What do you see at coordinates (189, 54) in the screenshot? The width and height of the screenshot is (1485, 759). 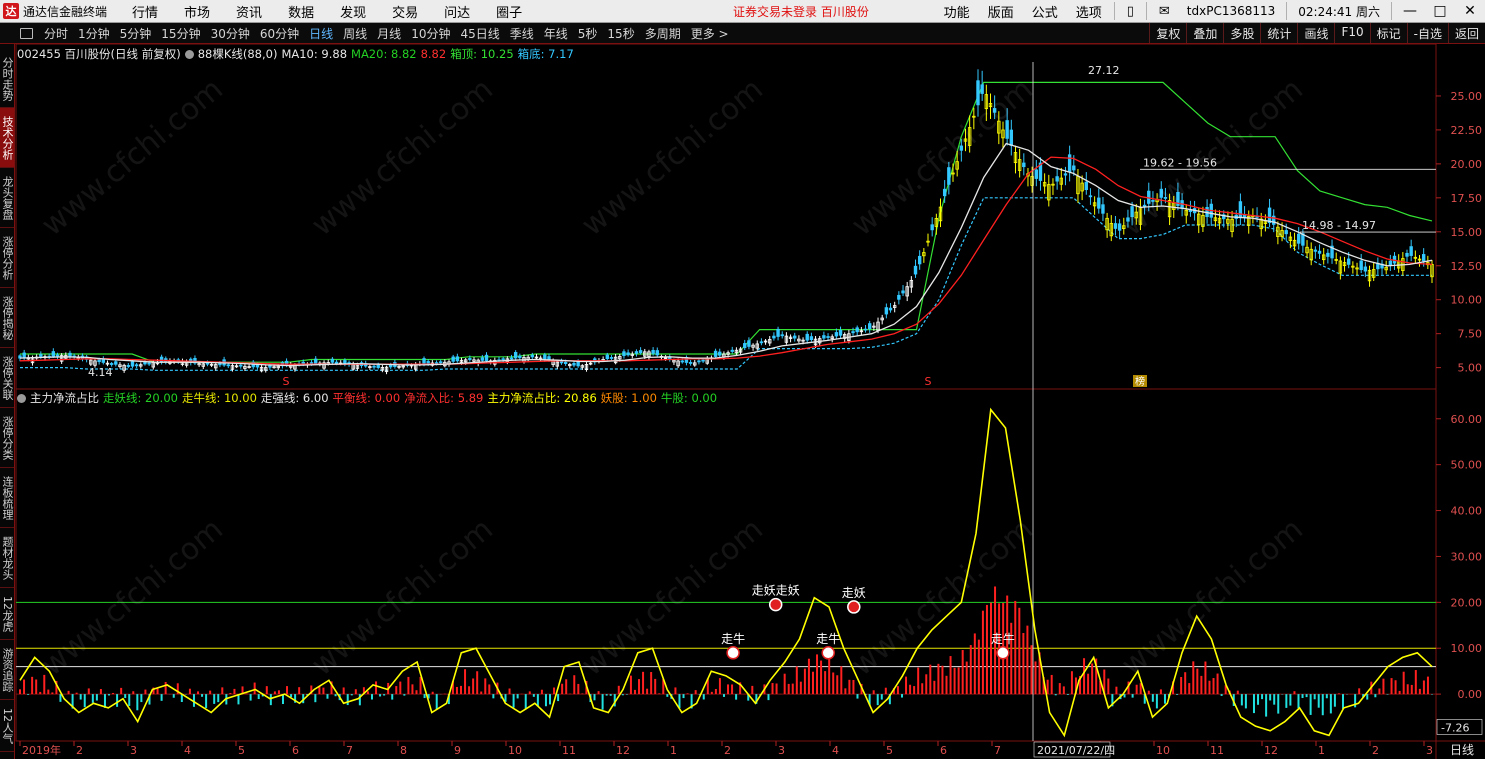 I see `indicator-toggle-icon` at bounding box center [189, 54].